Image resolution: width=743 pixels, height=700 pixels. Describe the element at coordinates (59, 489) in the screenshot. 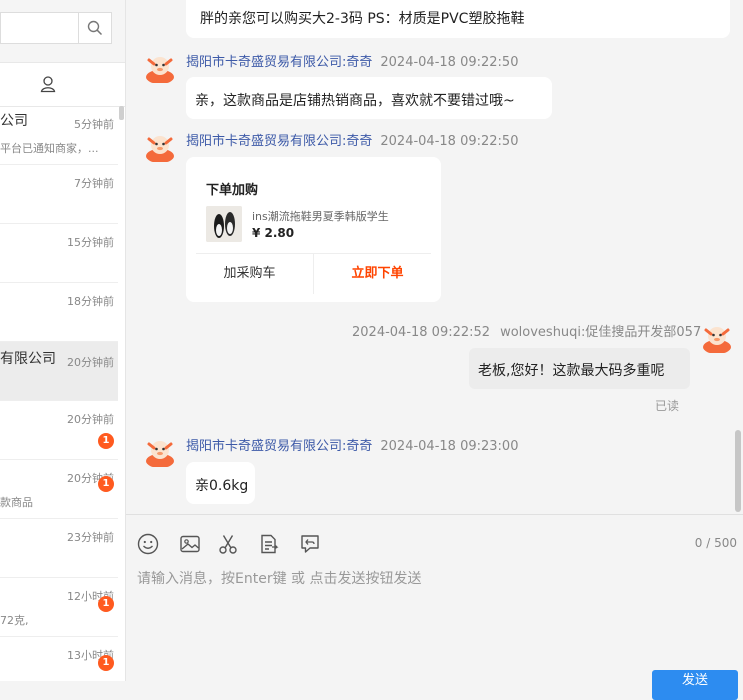

I see `conversation-item: 20分钟前 款商品 1` at that location.